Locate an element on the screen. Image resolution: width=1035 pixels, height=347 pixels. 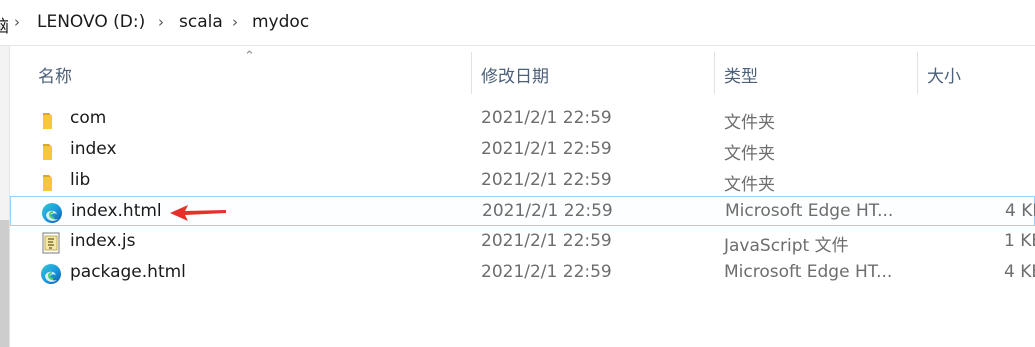
file-row-index-folder: index 2021/2/1 22:59 文件夹 is located at coordinates (522, 150).